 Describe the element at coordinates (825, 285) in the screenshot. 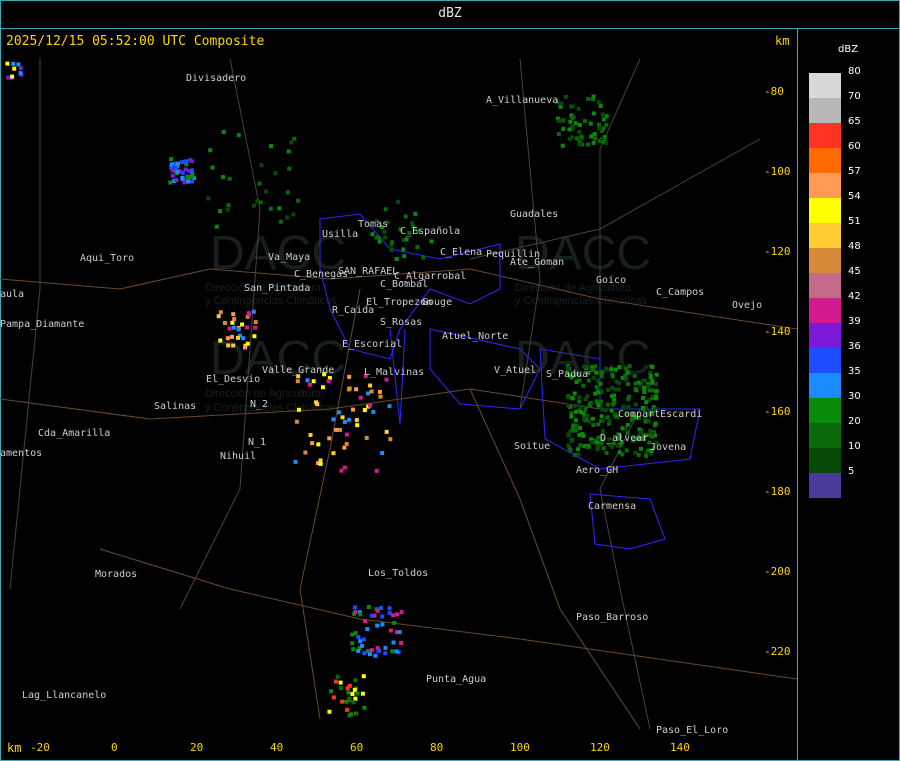

I see `legend-color-bar` at that location.